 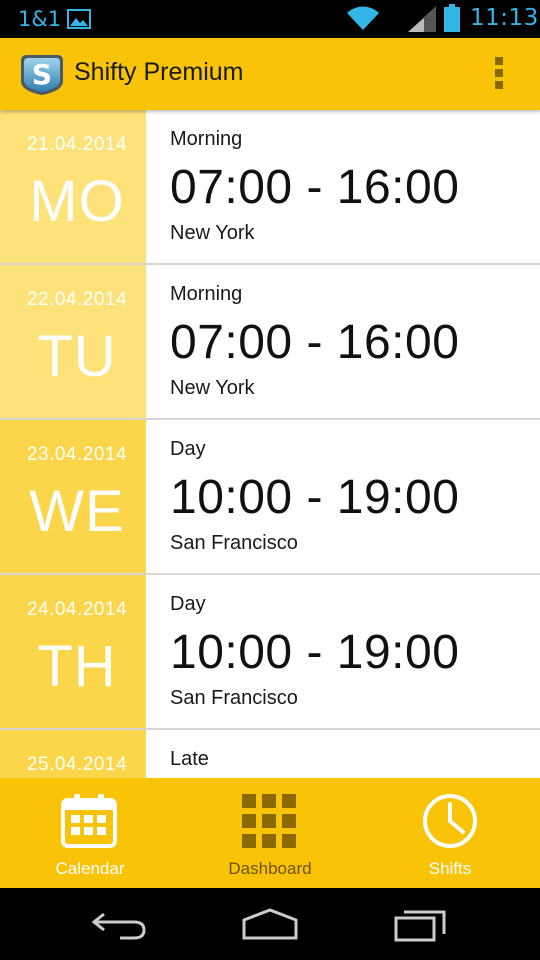 What do you see at coordinates (504, 18) in the screenshot?
I see `status-clock: 11:13` at bounding box center [504, 18].